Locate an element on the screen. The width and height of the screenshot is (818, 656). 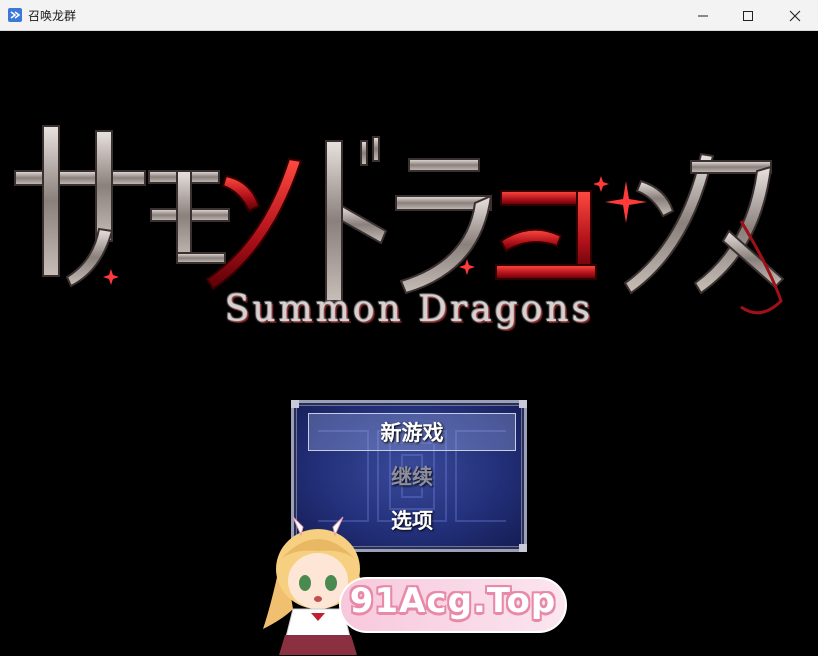
close-button is located at coordinates (795, 15).